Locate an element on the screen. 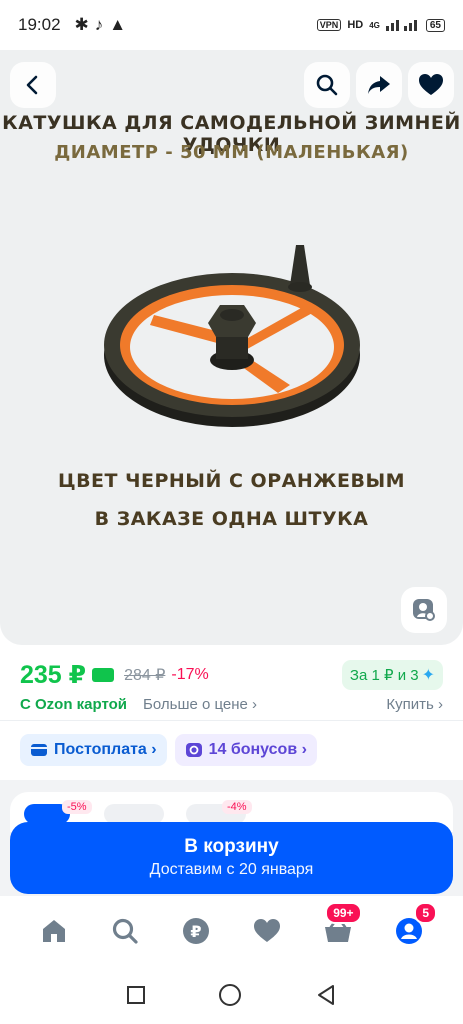 The width and height of the screenshot is (463, 1024). vpn-indicator: VPN is located at coordinates (329, 25).